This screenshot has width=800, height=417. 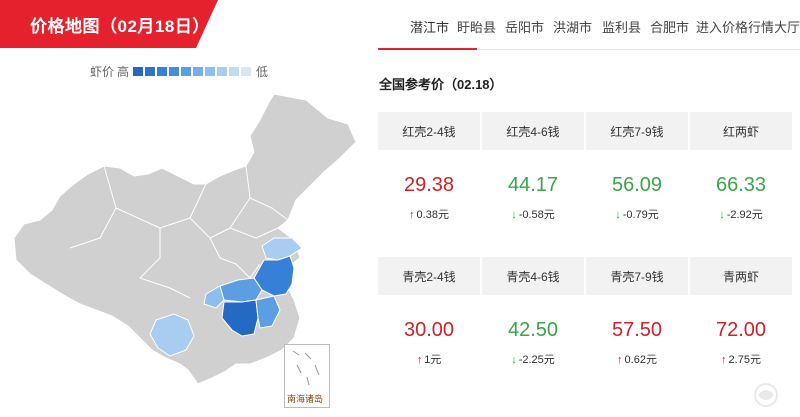 I want to click on price-card-change: ↓ -2.25元, so click(x=533, y=359).